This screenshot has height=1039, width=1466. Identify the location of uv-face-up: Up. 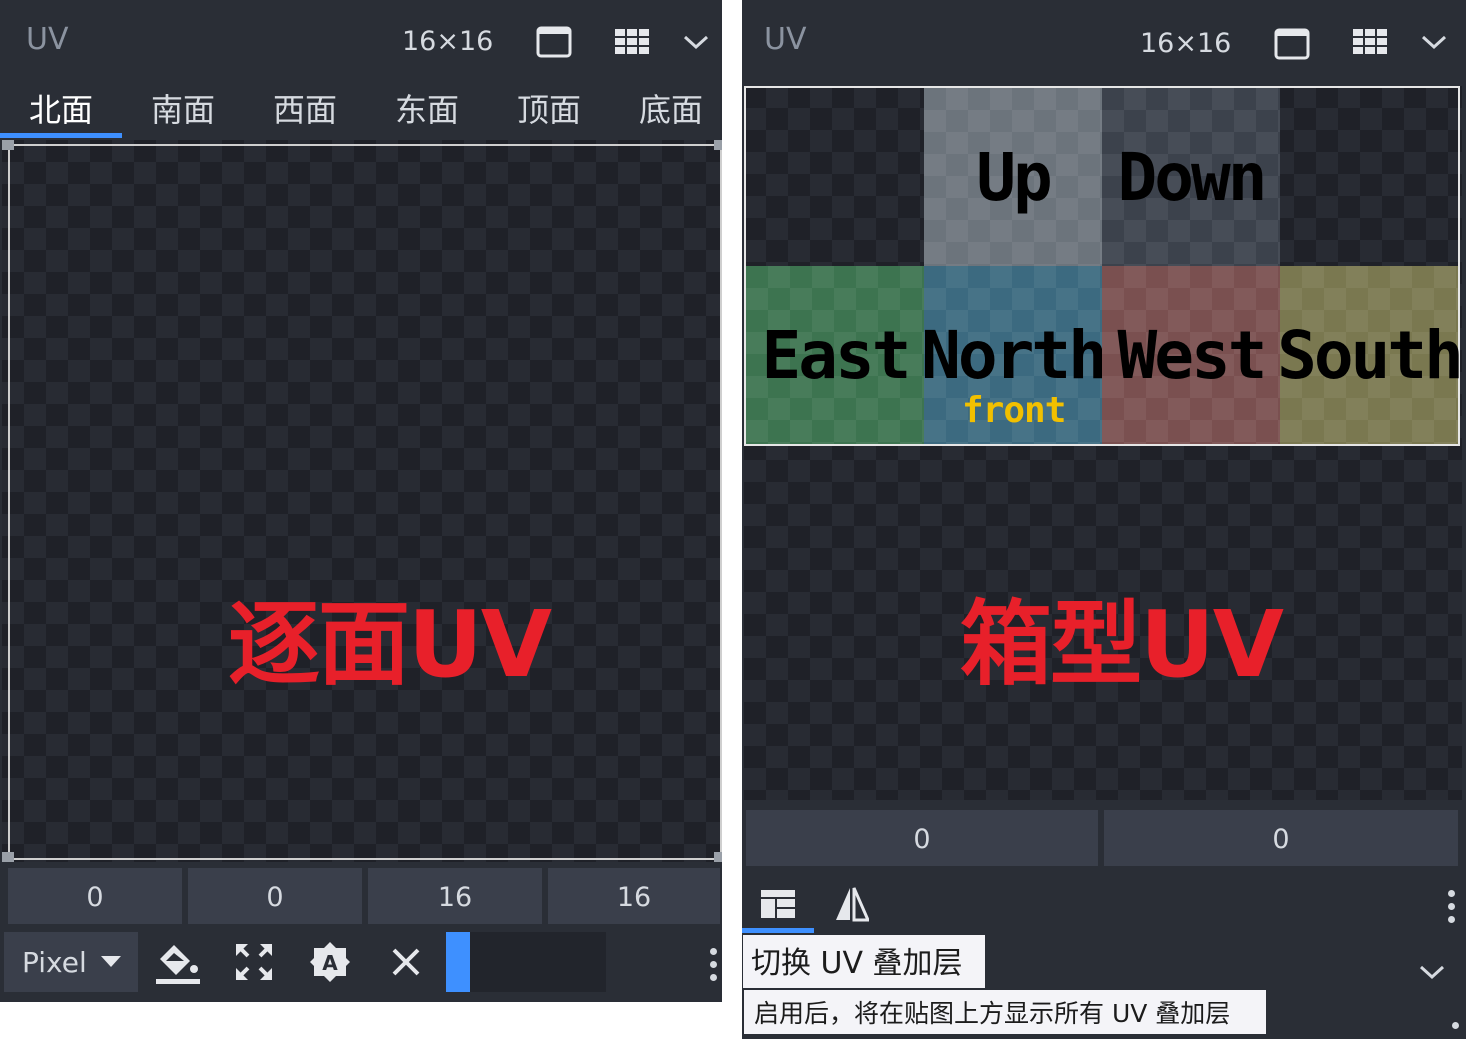
(1013, 177).